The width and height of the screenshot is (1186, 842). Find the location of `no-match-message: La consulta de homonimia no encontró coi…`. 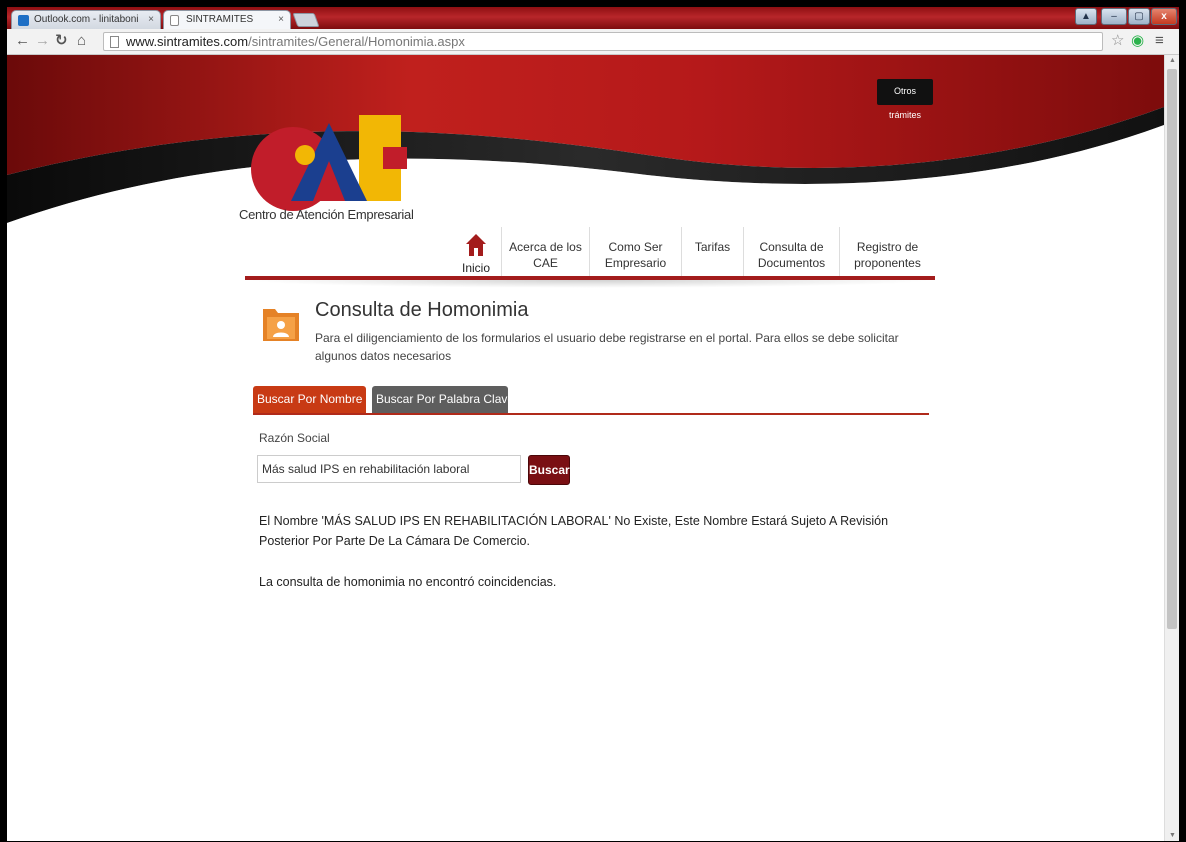

no-match-message: La consulta de homonimia no encontró coi… is located at coordinates (408, 582).